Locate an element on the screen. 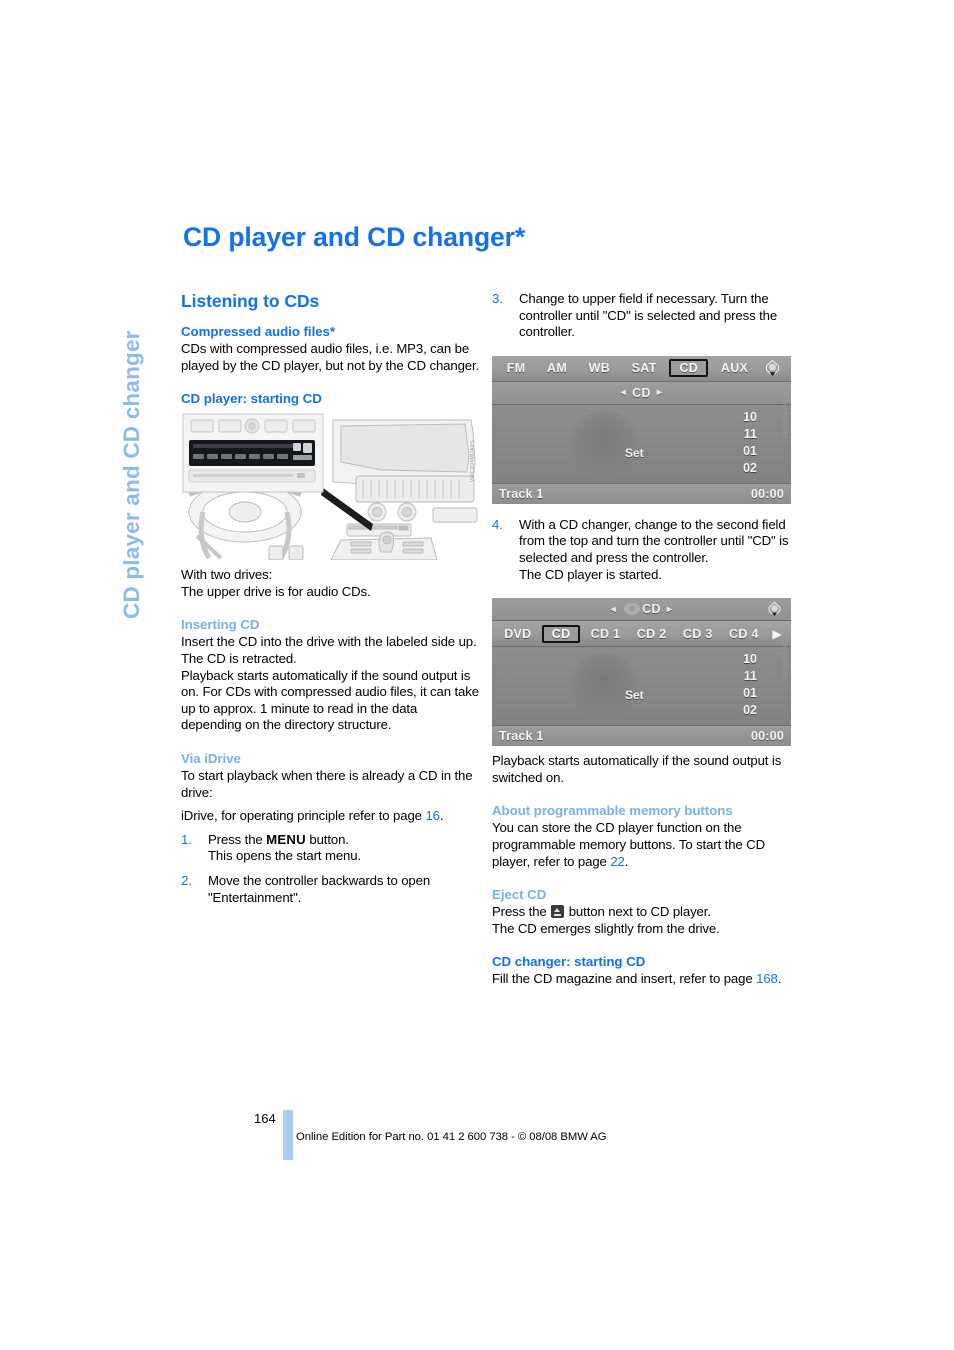 The height and width of the screenshot is (1350, 954). display2-tab-cd-selected: CD is located at coordinates (561, 633).